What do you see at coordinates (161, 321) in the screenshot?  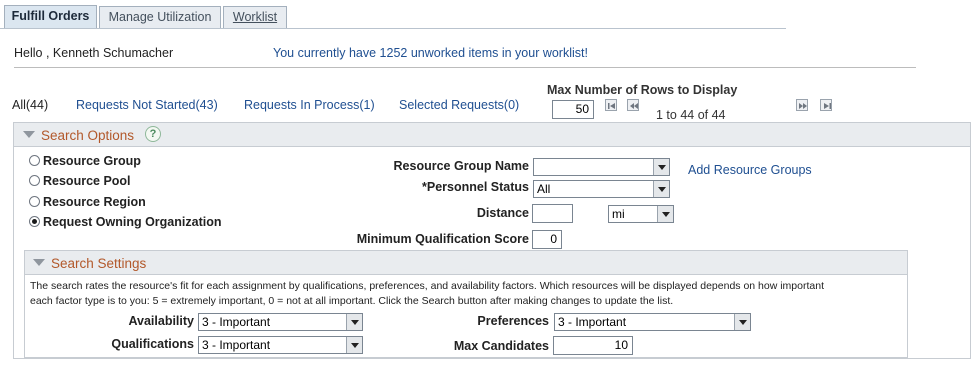 I see `availability-label: Availability` at bounding box center [161, 321].